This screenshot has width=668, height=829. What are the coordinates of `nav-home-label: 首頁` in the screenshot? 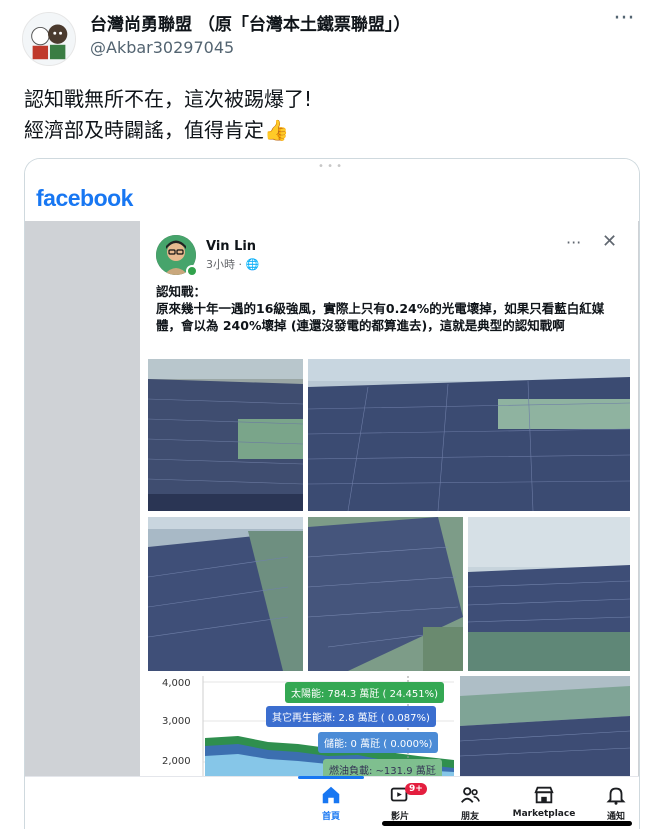 It's located at (330, 817).